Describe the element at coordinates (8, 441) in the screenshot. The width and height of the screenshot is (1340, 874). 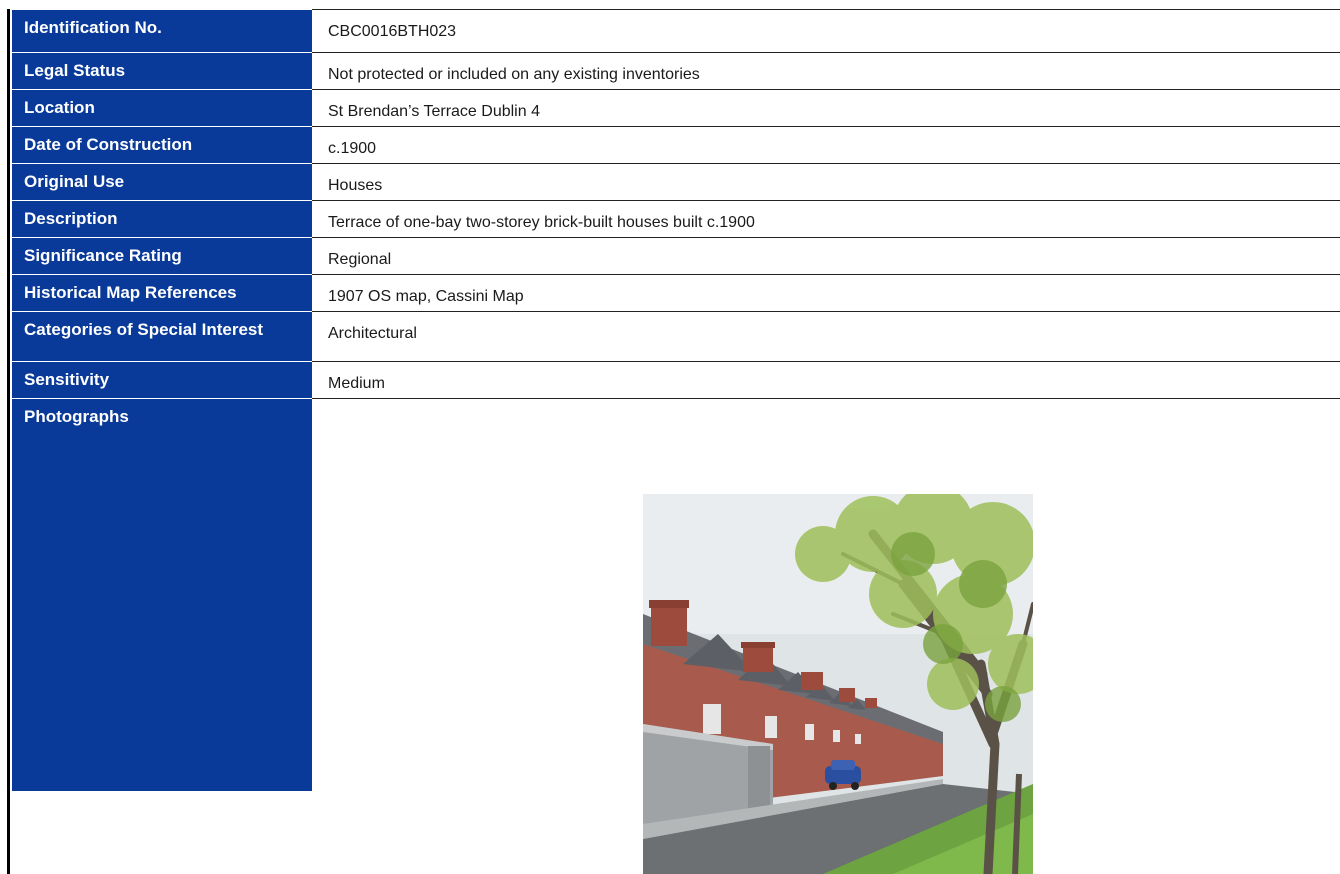
I see `left-border` at that location.